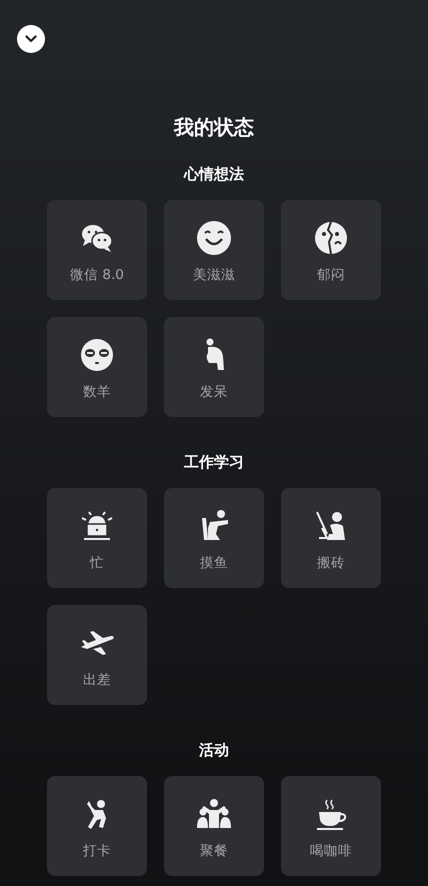 The image size is (428, 886). I want to click on section-title: 活动, so click(214, 750).